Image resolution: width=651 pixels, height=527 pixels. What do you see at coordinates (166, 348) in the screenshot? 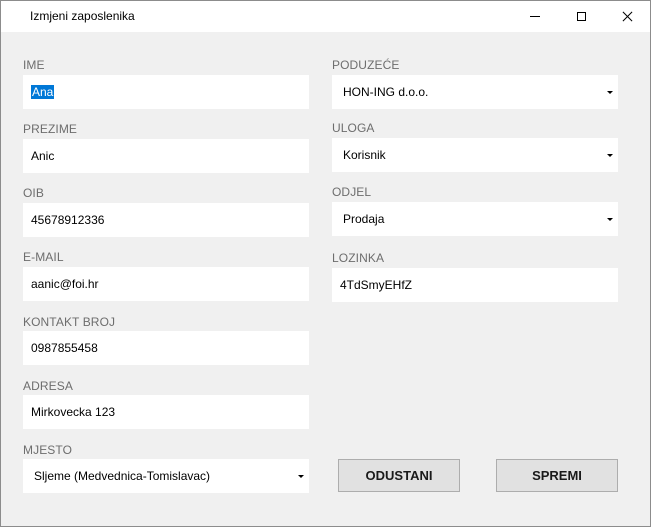
I see `kontakt-field: 0987855458` at bounding box center [166, 348].